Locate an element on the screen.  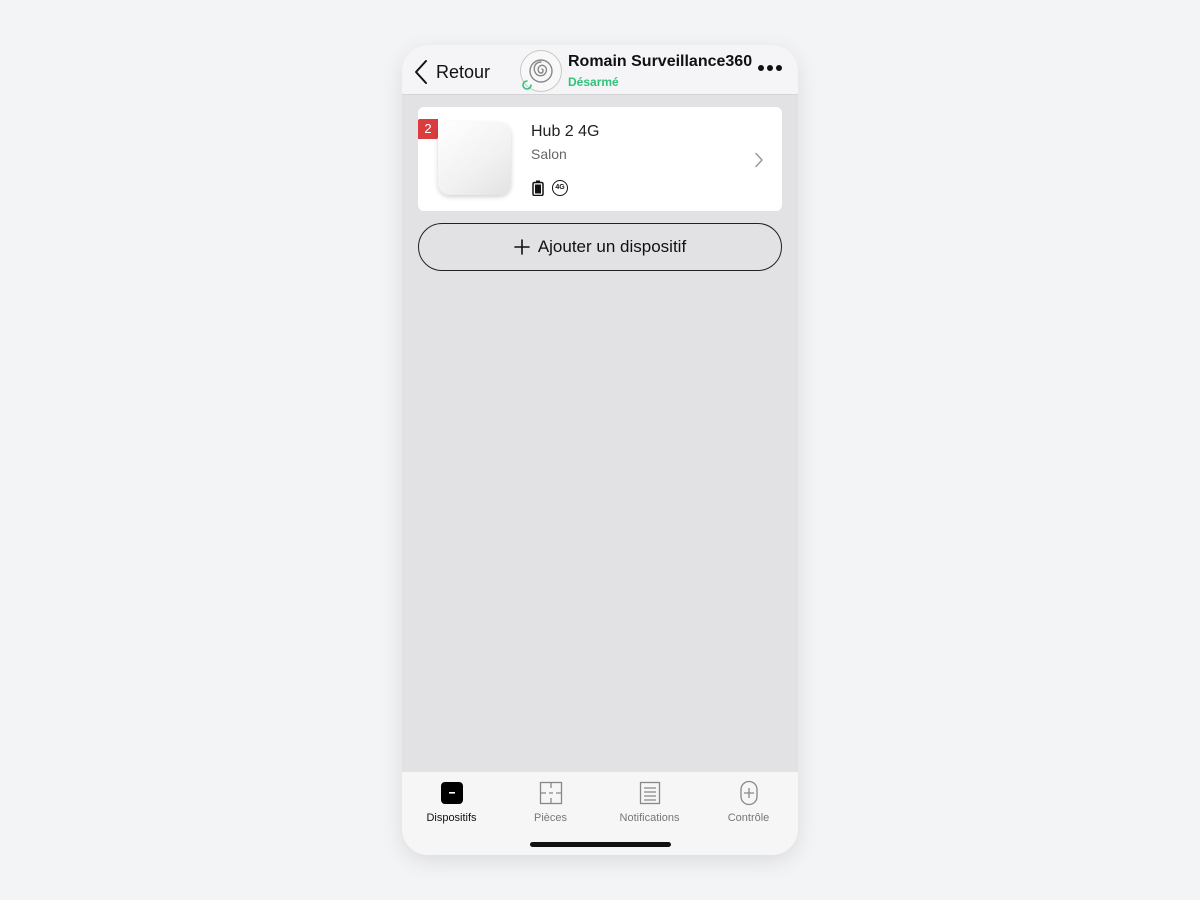
back-label: Retour is located at coordinates (463, 71).